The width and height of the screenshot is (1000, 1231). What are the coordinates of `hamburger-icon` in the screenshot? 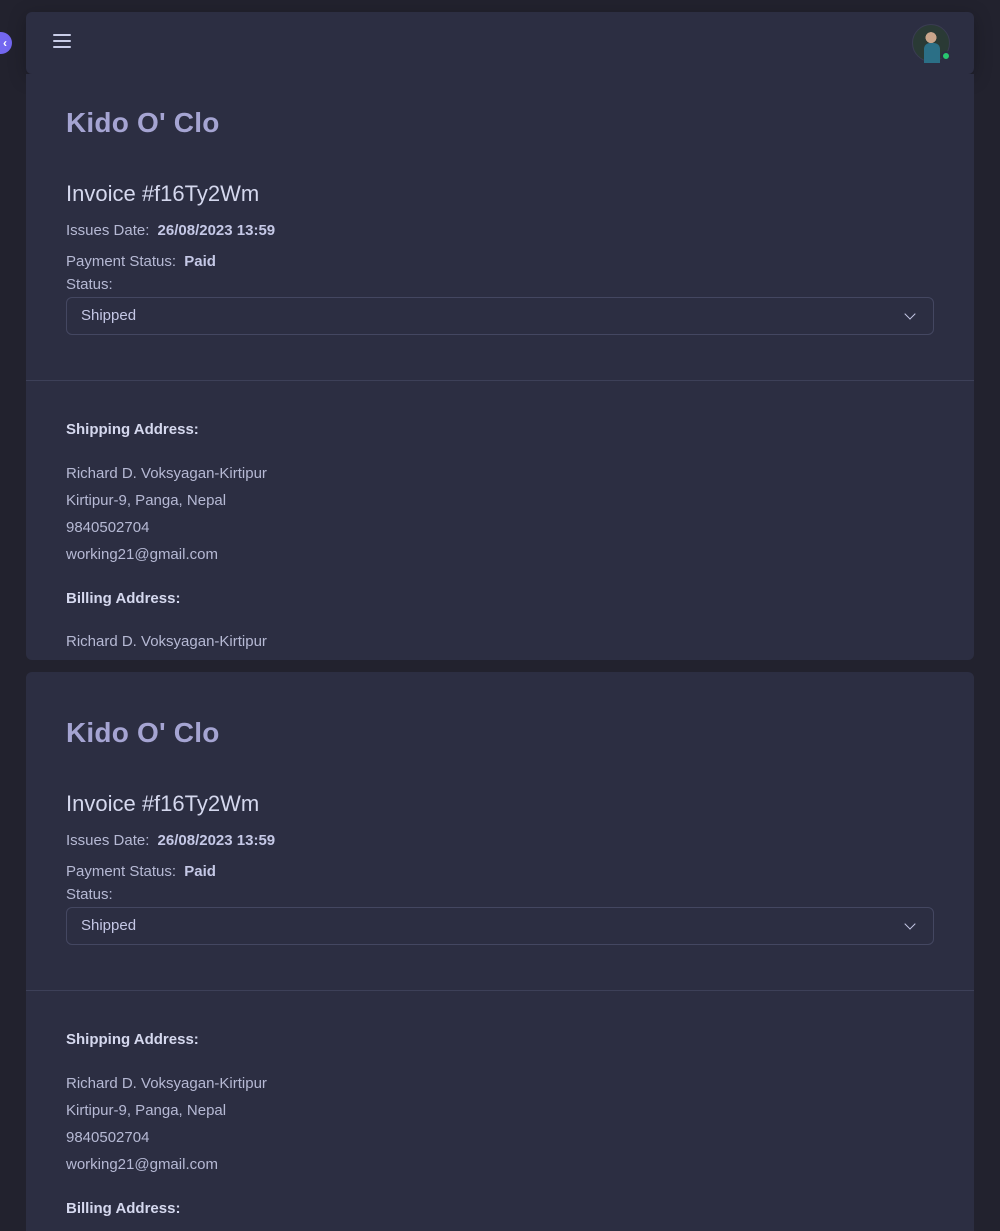 It's located at (62, 41).